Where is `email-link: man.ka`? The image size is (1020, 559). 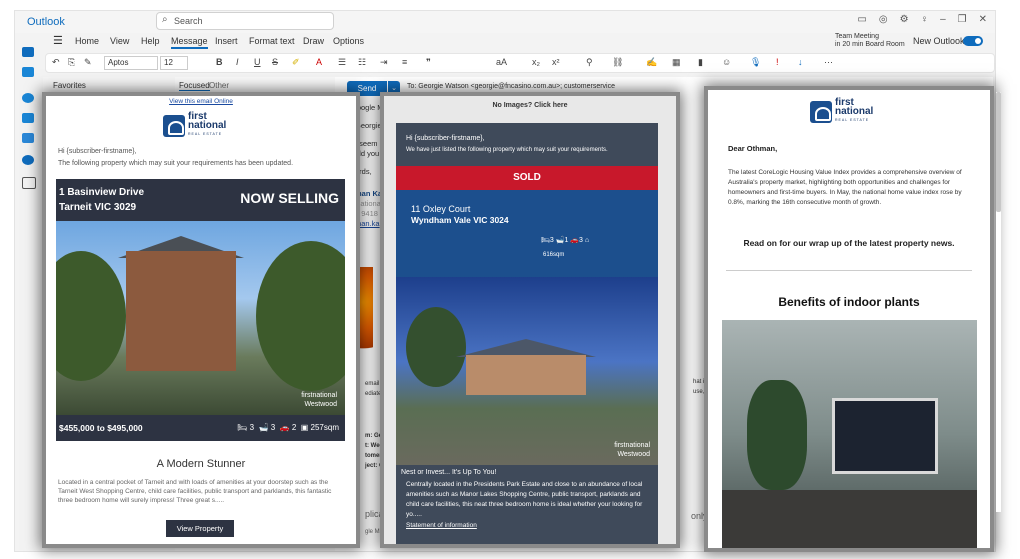
email-link: man.ka is located at coordinates (367, 223).